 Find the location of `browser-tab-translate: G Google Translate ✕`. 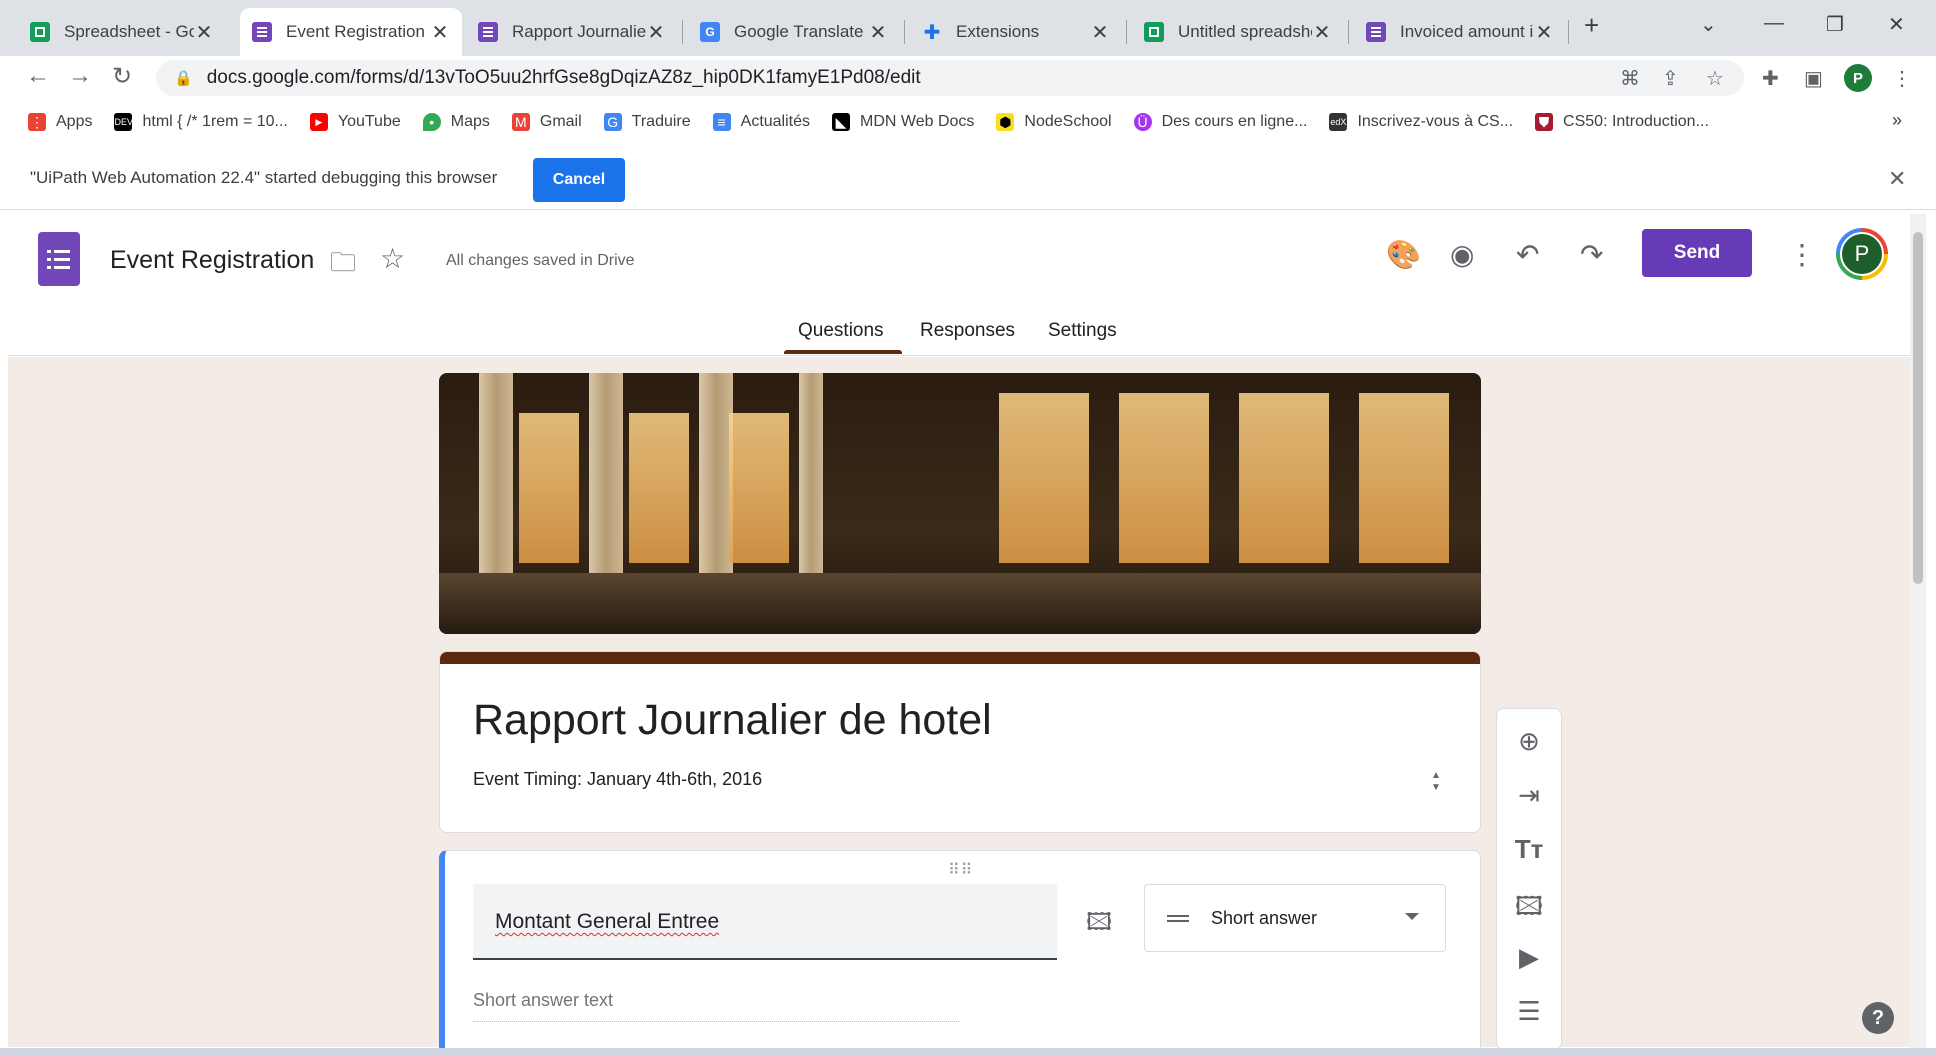

browser-tab-translate: G Google Translate ✕ is located at coordinates (794, 32).